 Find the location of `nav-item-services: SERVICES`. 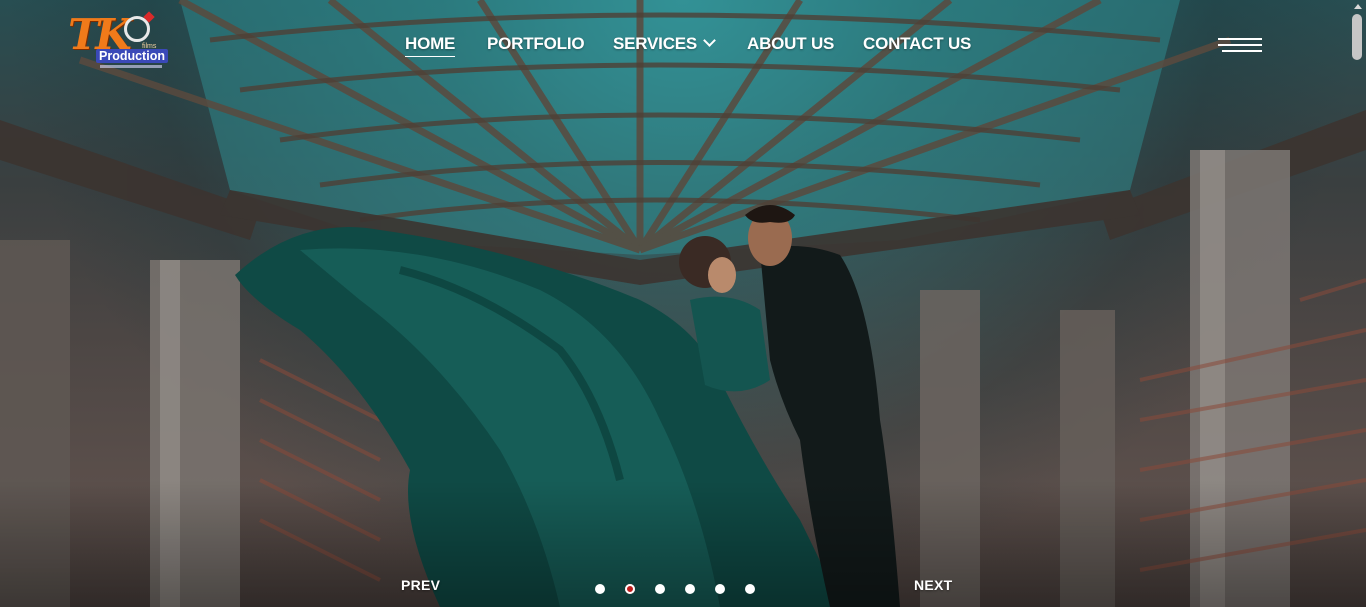

nav-item-services: SERVICES is located at coordinates (664, 44).